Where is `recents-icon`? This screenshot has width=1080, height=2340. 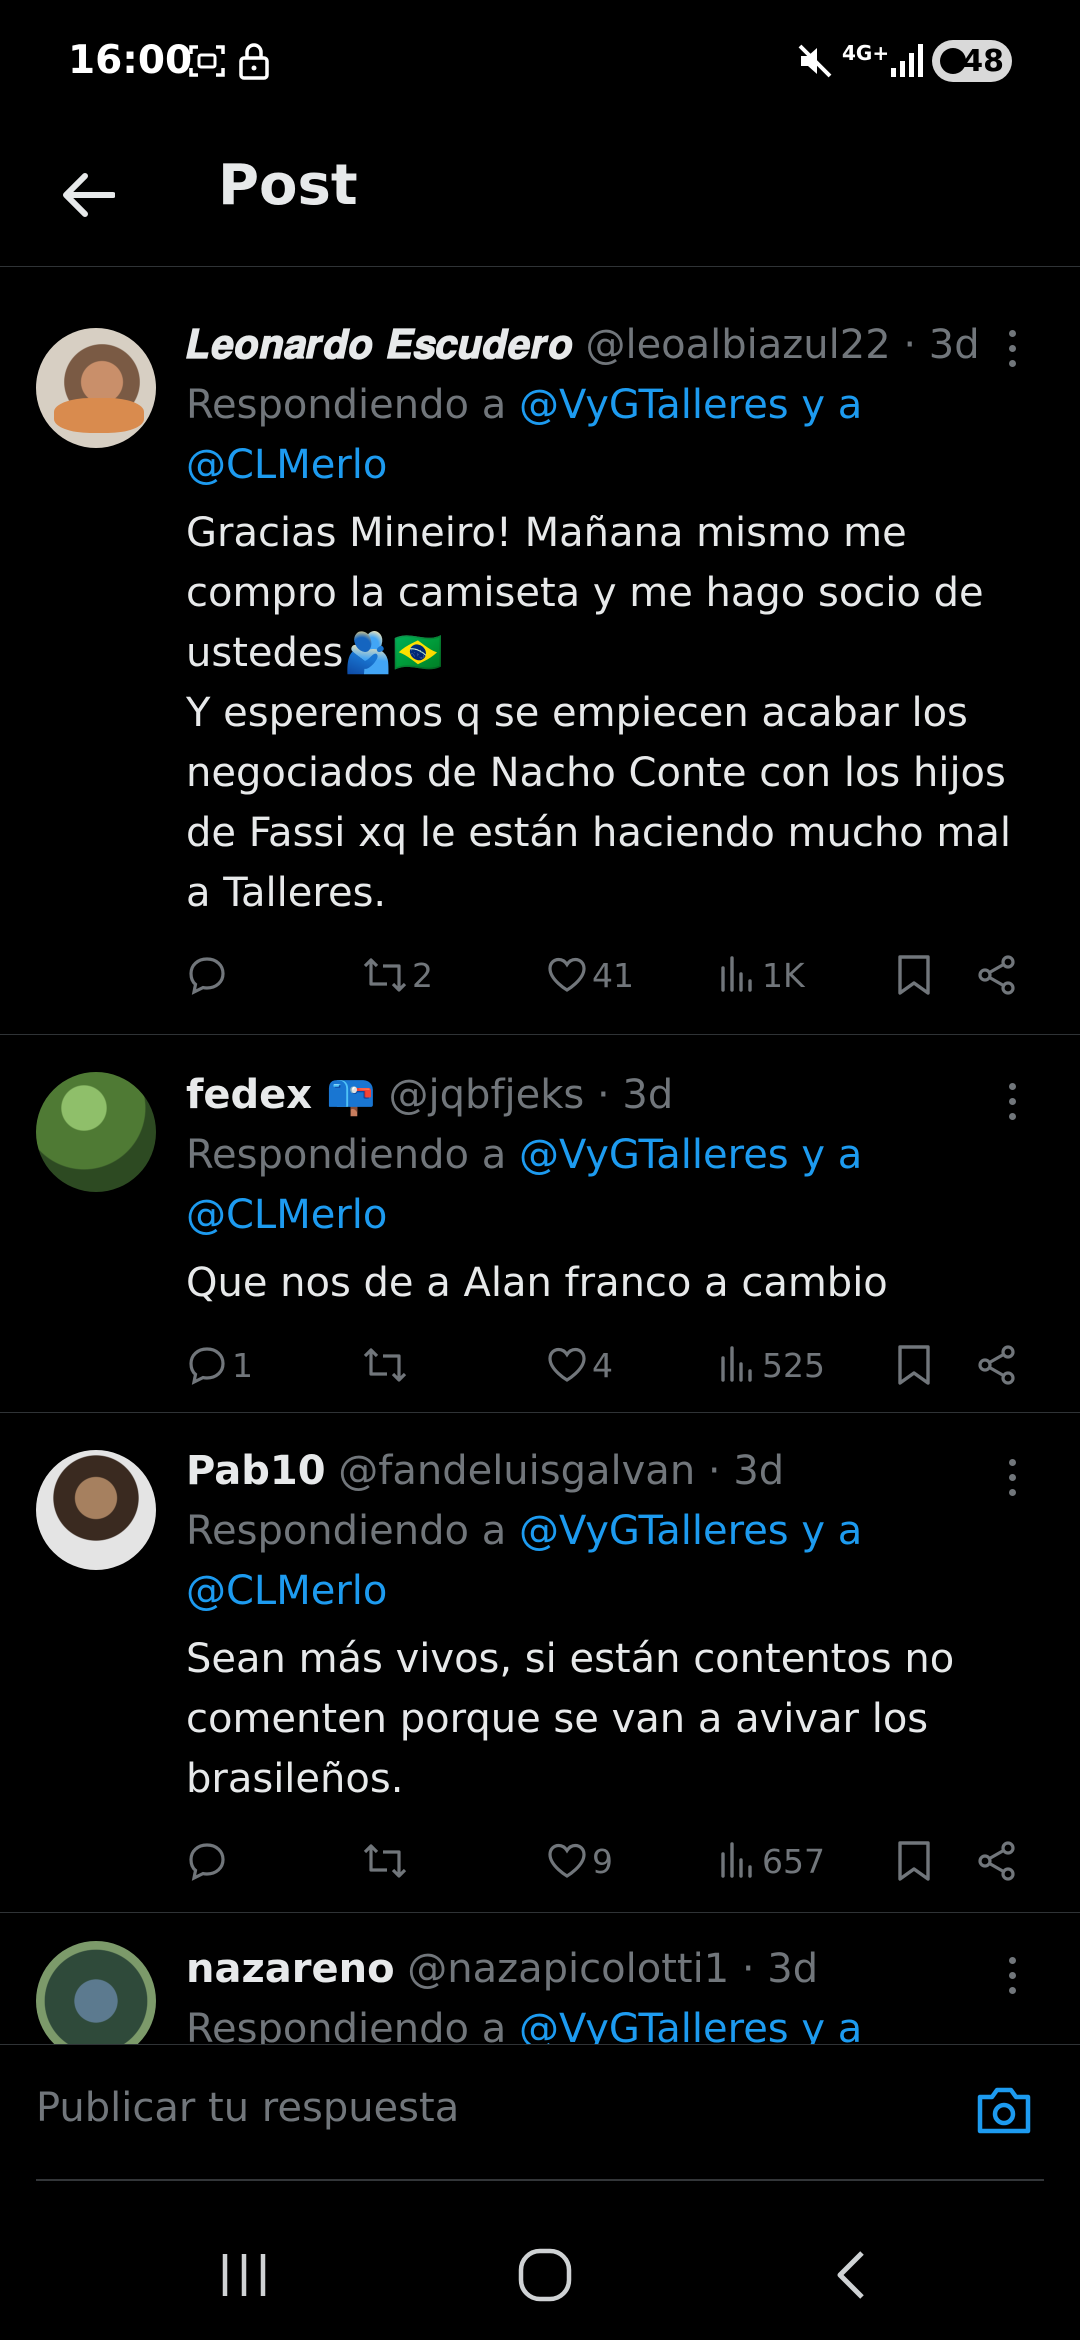 recents-icon is located at coordinates (244, 2275).